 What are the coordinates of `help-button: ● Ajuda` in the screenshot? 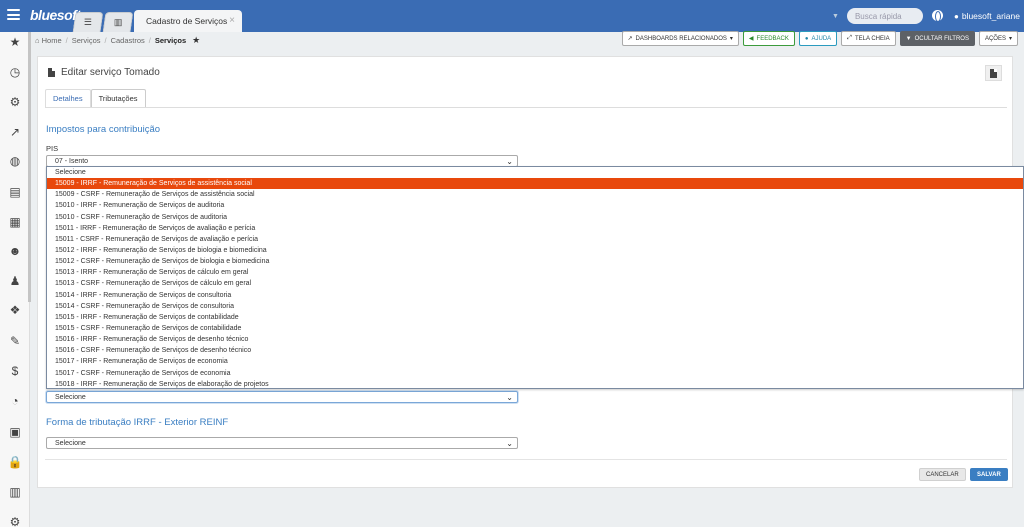 It's located at (818, 38).